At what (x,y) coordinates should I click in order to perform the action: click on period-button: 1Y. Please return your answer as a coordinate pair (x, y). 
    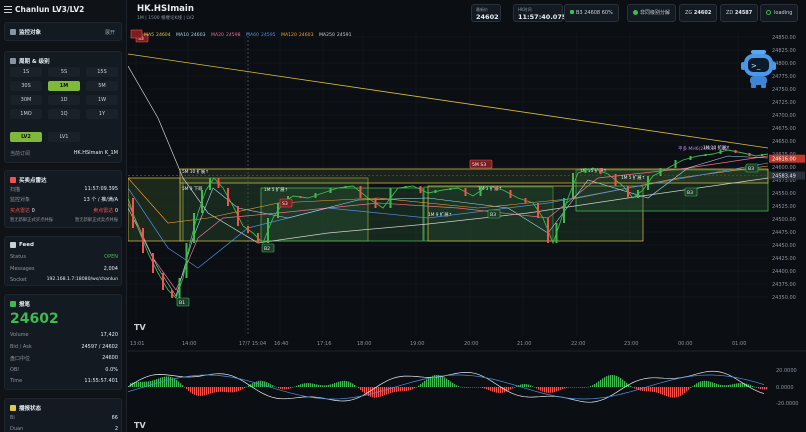
    Looking at the image, I should click on (102, 114).